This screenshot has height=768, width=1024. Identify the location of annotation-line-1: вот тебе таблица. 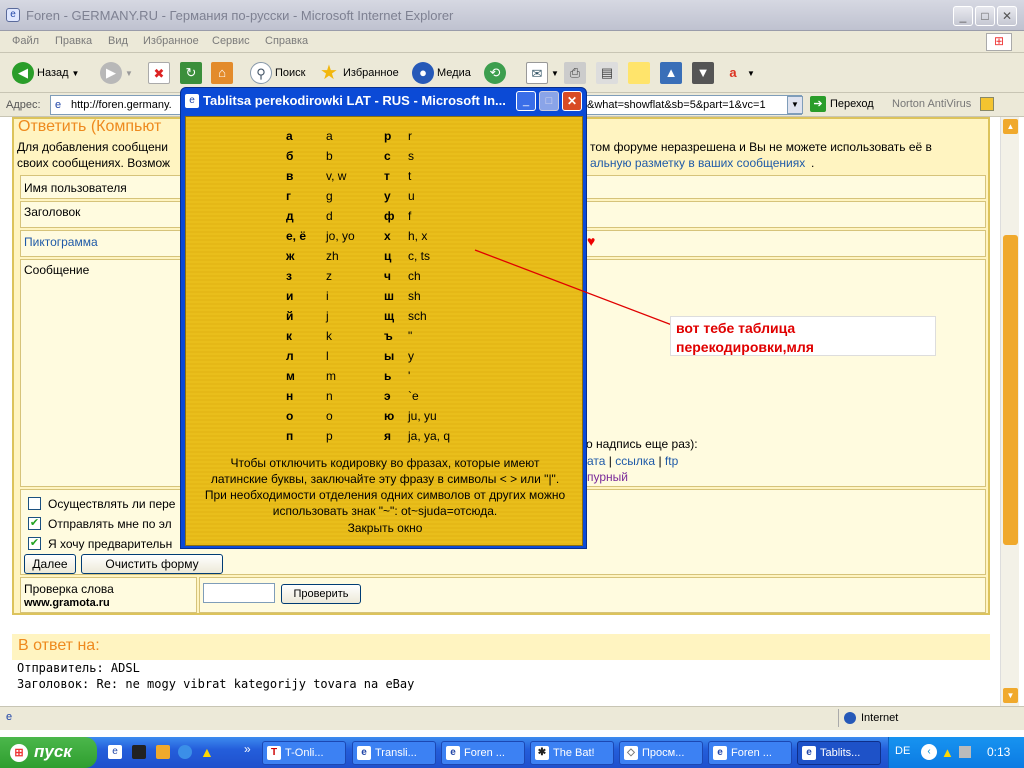
(736, 328).